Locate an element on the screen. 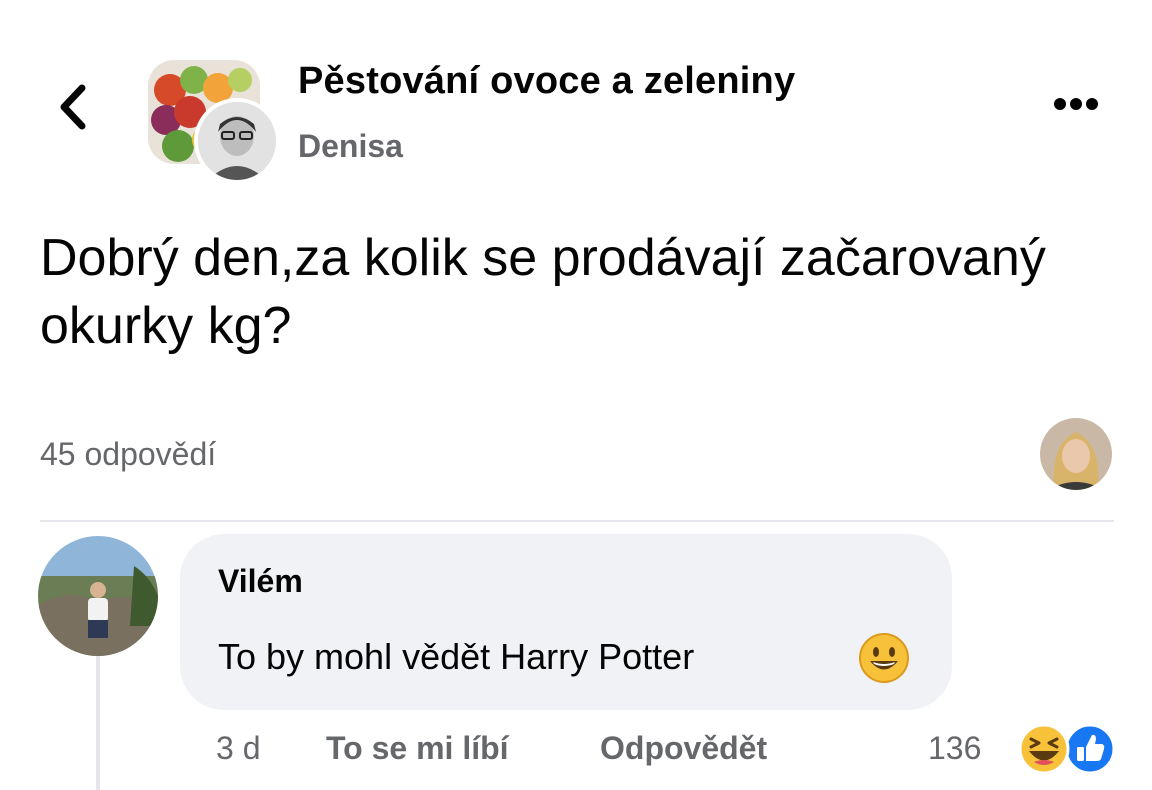 Image resolution: width=1152 pixels, height=790 pixels. divider is located at coordinates (577, 521).